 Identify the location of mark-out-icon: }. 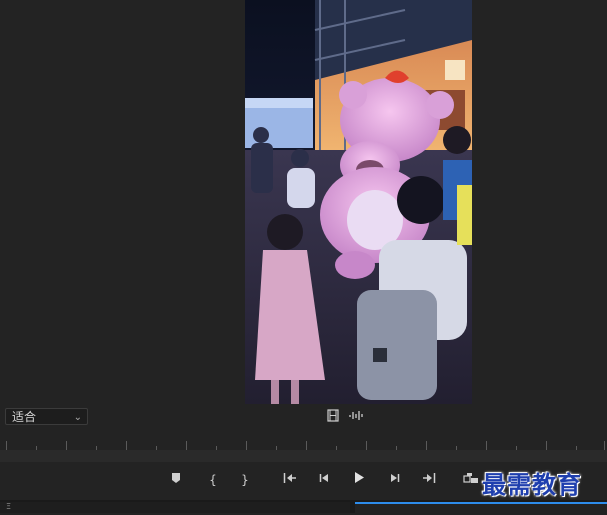
(245, 480).